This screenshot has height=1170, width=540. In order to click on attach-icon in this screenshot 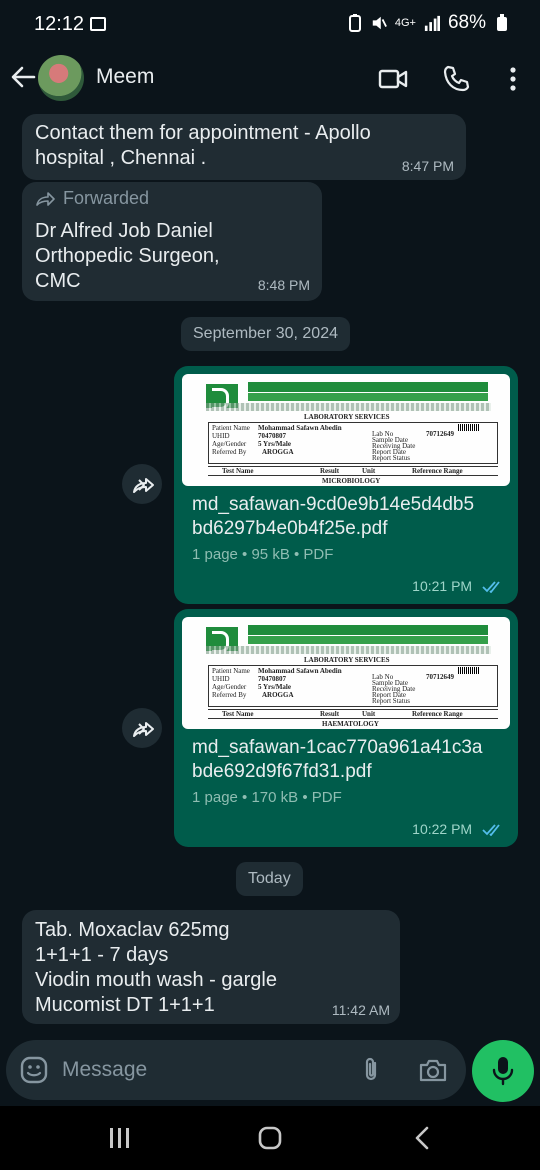, I will do `click(372, 1070)`.